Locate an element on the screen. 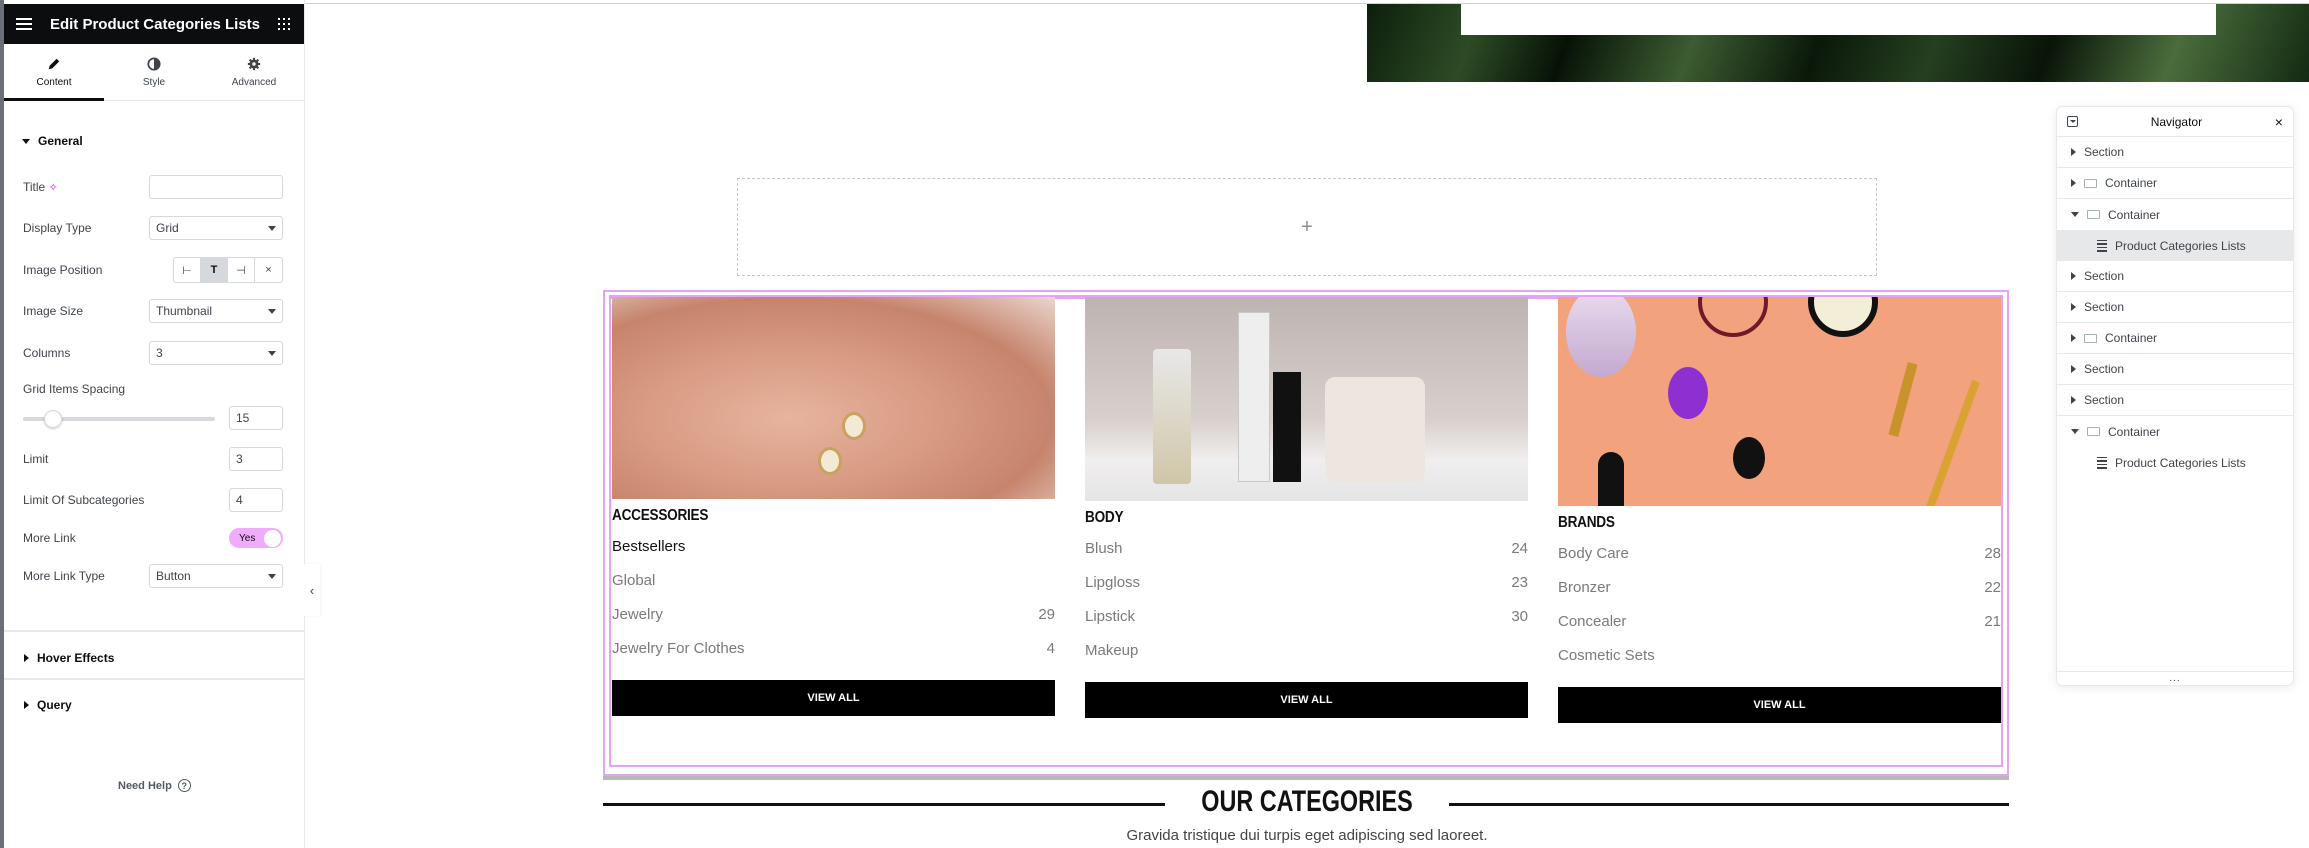 Image resolution: width=2309 pixels, height=848 pixels. spacing-label-row: Grid Items Spacing is located at coordinates (153, 389).